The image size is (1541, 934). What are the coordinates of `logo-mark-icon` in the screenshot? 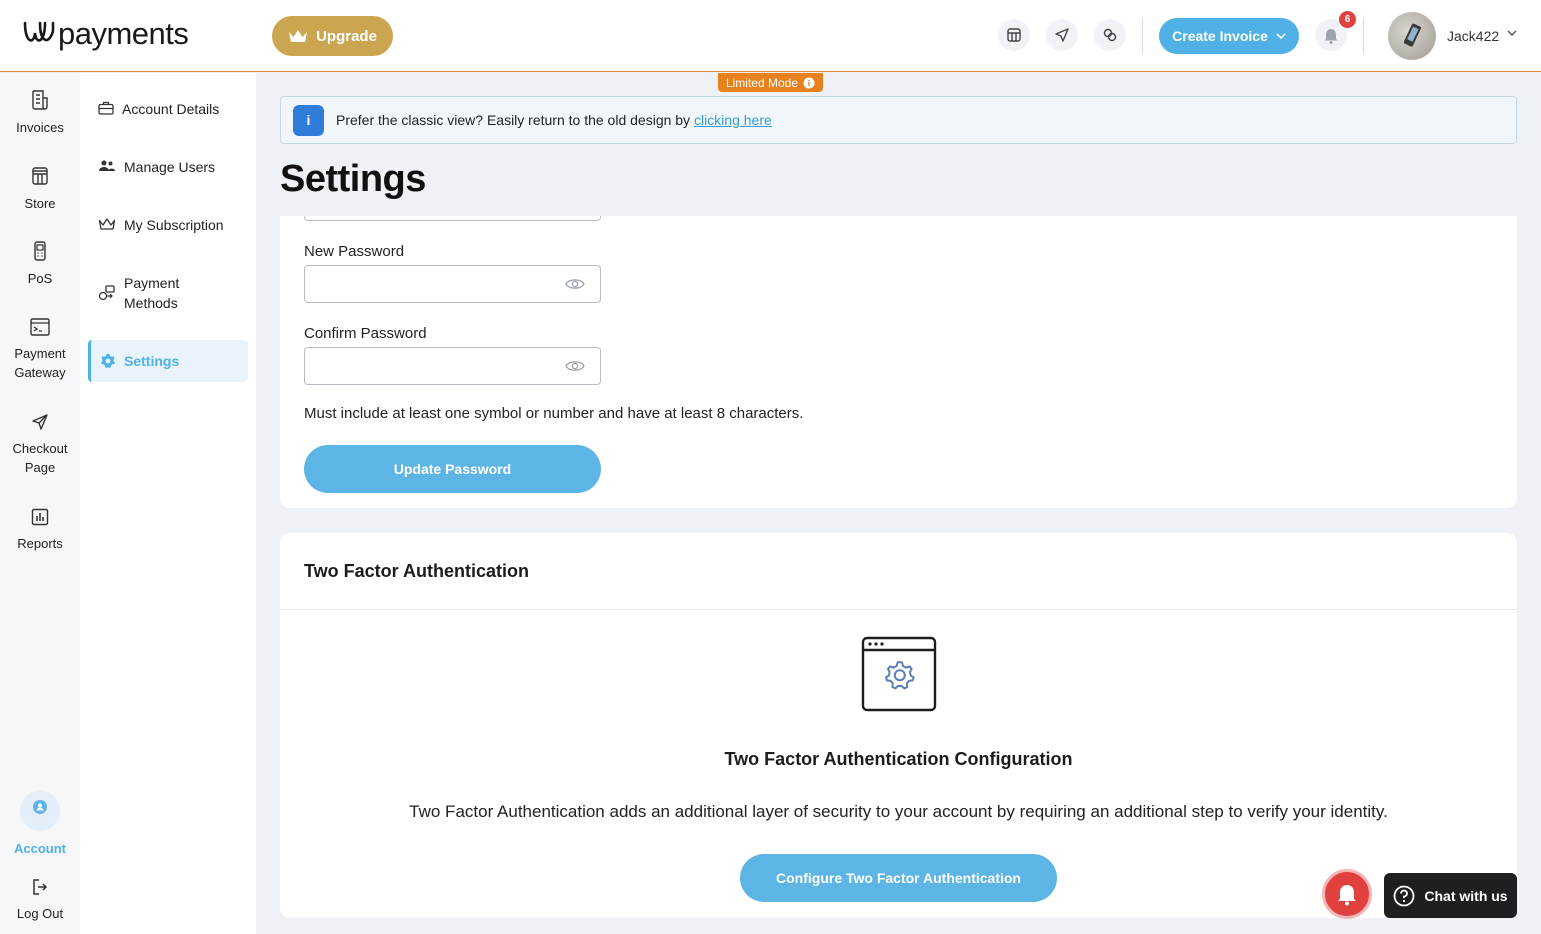 It's located at (39, 31).